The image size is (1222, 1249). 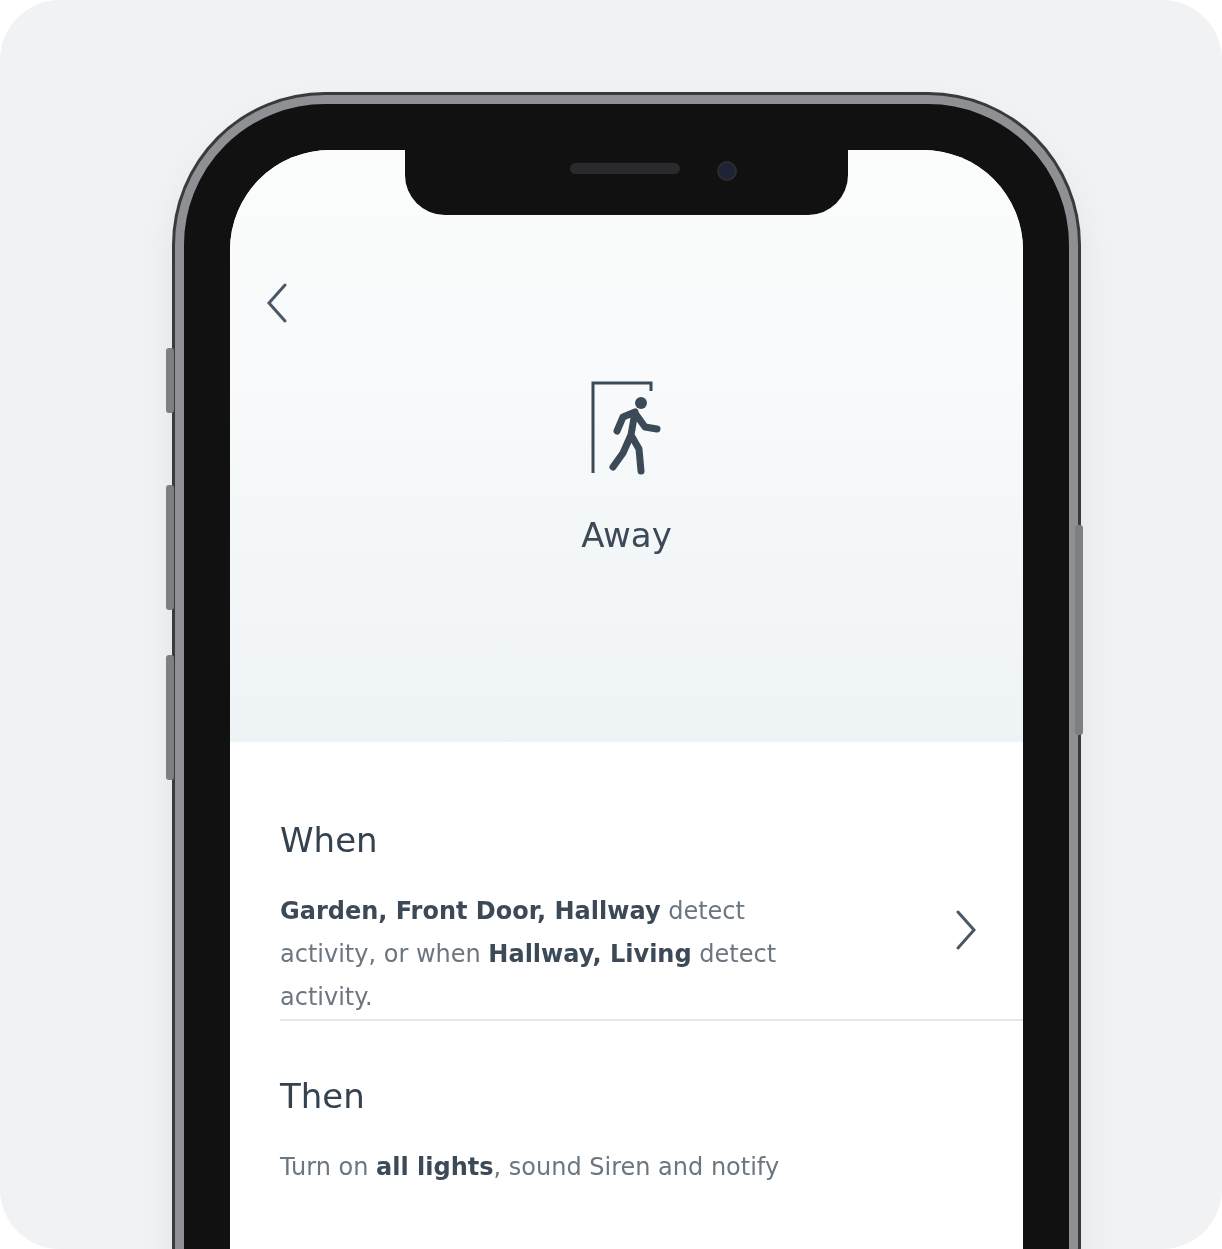 I want to click on chevron-right-icon, so click(x=966, y=929).